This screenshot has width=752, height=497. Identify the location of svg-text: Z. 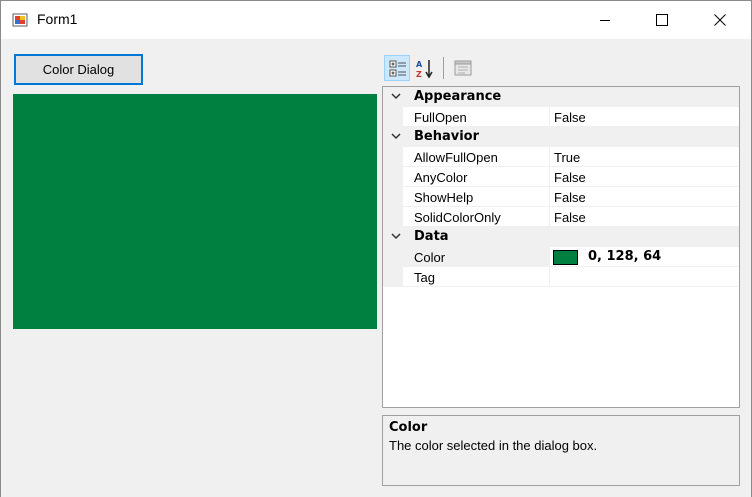
(419, 74).